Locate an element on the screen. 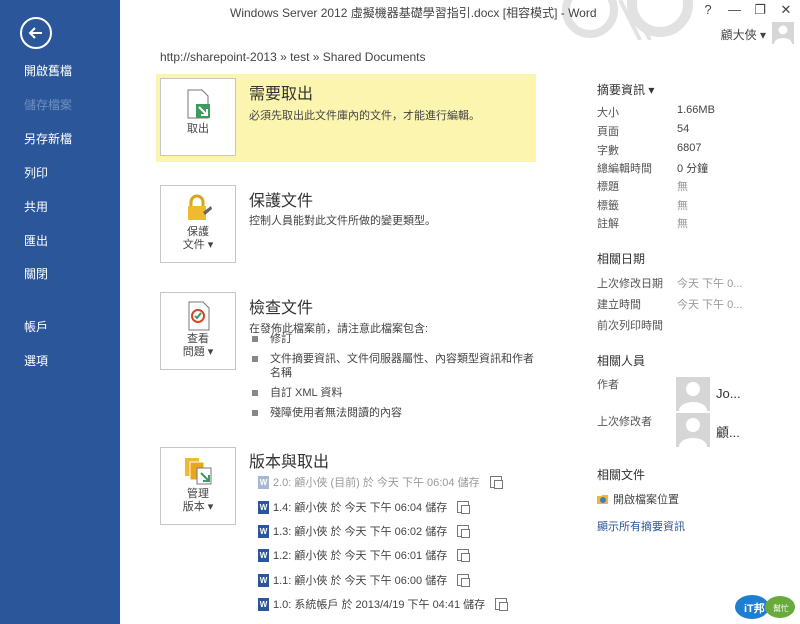  window-controls: ? — ❐ ✕ is located at coordinates (747, 10).